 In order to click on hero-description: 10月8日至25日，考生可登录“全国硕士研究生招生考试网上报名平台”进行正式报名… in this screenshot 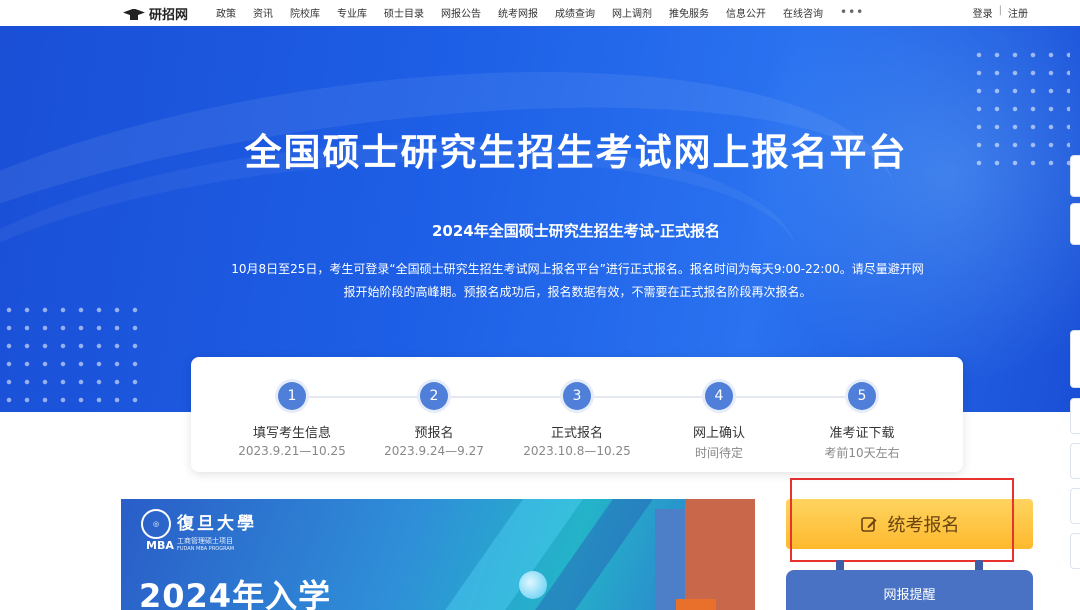, I will do `click(577, 280)`.